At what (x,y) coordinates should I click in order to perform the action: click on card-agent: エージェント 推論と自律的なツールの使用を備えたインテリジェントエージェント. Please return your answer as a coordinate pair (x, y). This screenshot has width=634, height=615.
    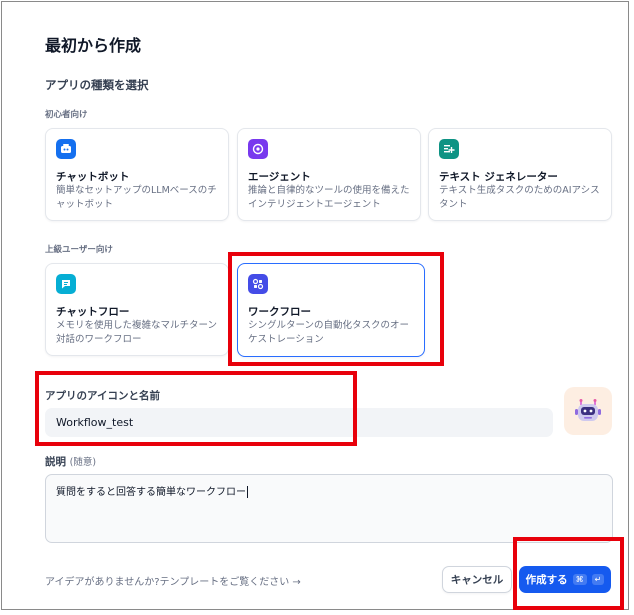
    Looking at the image, I should click on (329, 174).